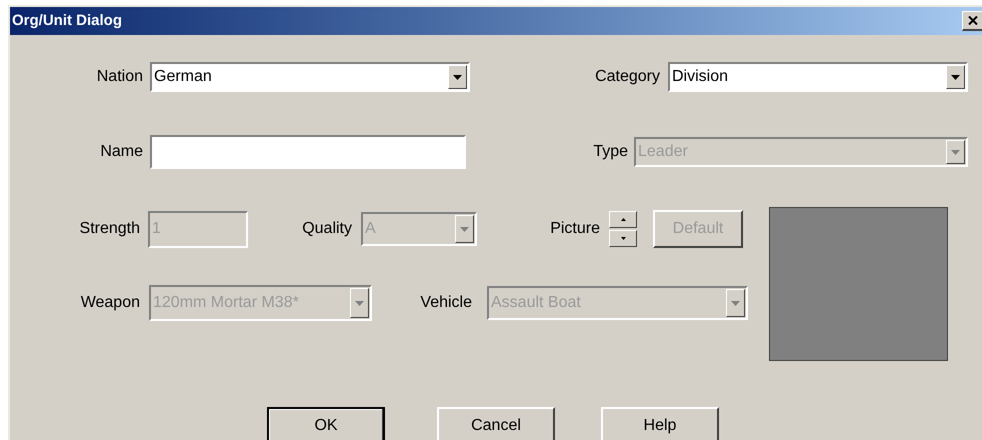 The width and height of the screenshot is (982, 440). I want to click on field-label: Quality, so click(327, 229).